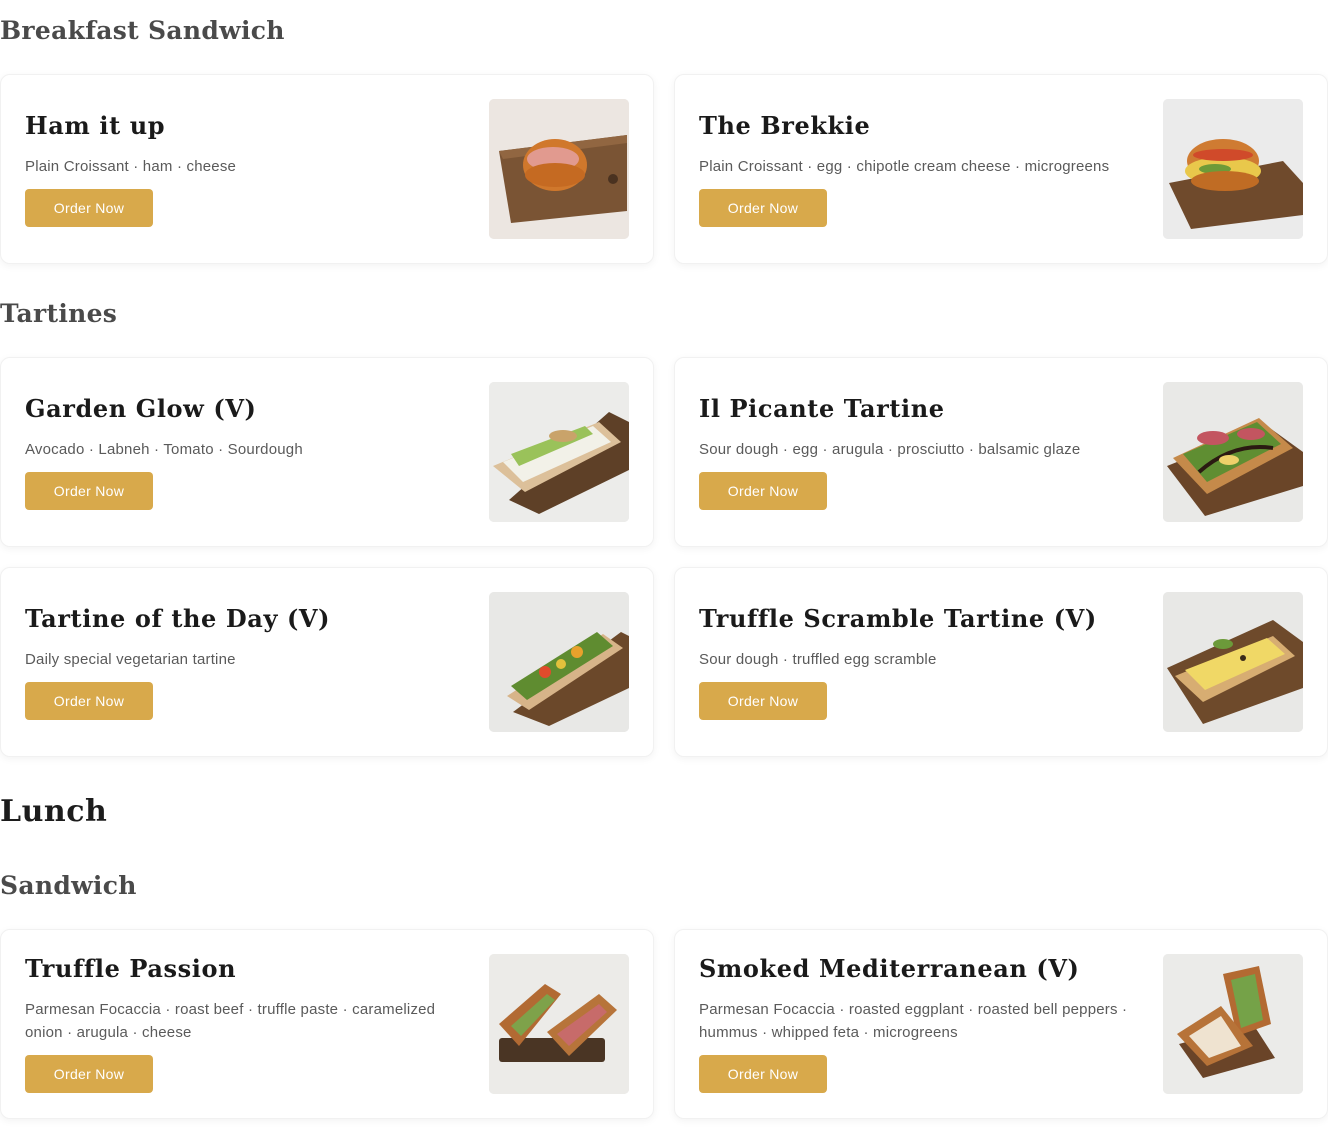 This screenshot has width=1328, height=1136. What do you see at coordinates (178, 618) in the screenshot?
I see `item-name: Tartine of the Day (V)` at bounding box center [178, 618].